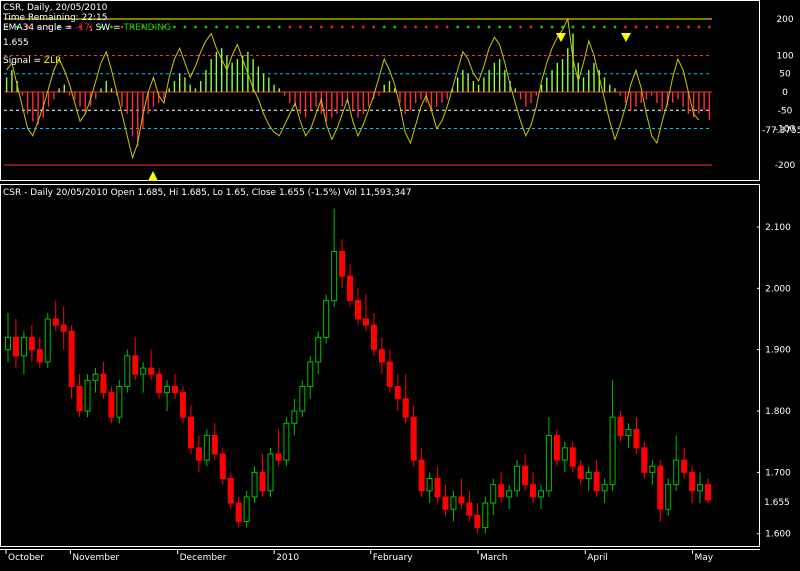 The height and width of the screenshot is (571, 800). I want to click on ema-value: -17, so click(82, 28).